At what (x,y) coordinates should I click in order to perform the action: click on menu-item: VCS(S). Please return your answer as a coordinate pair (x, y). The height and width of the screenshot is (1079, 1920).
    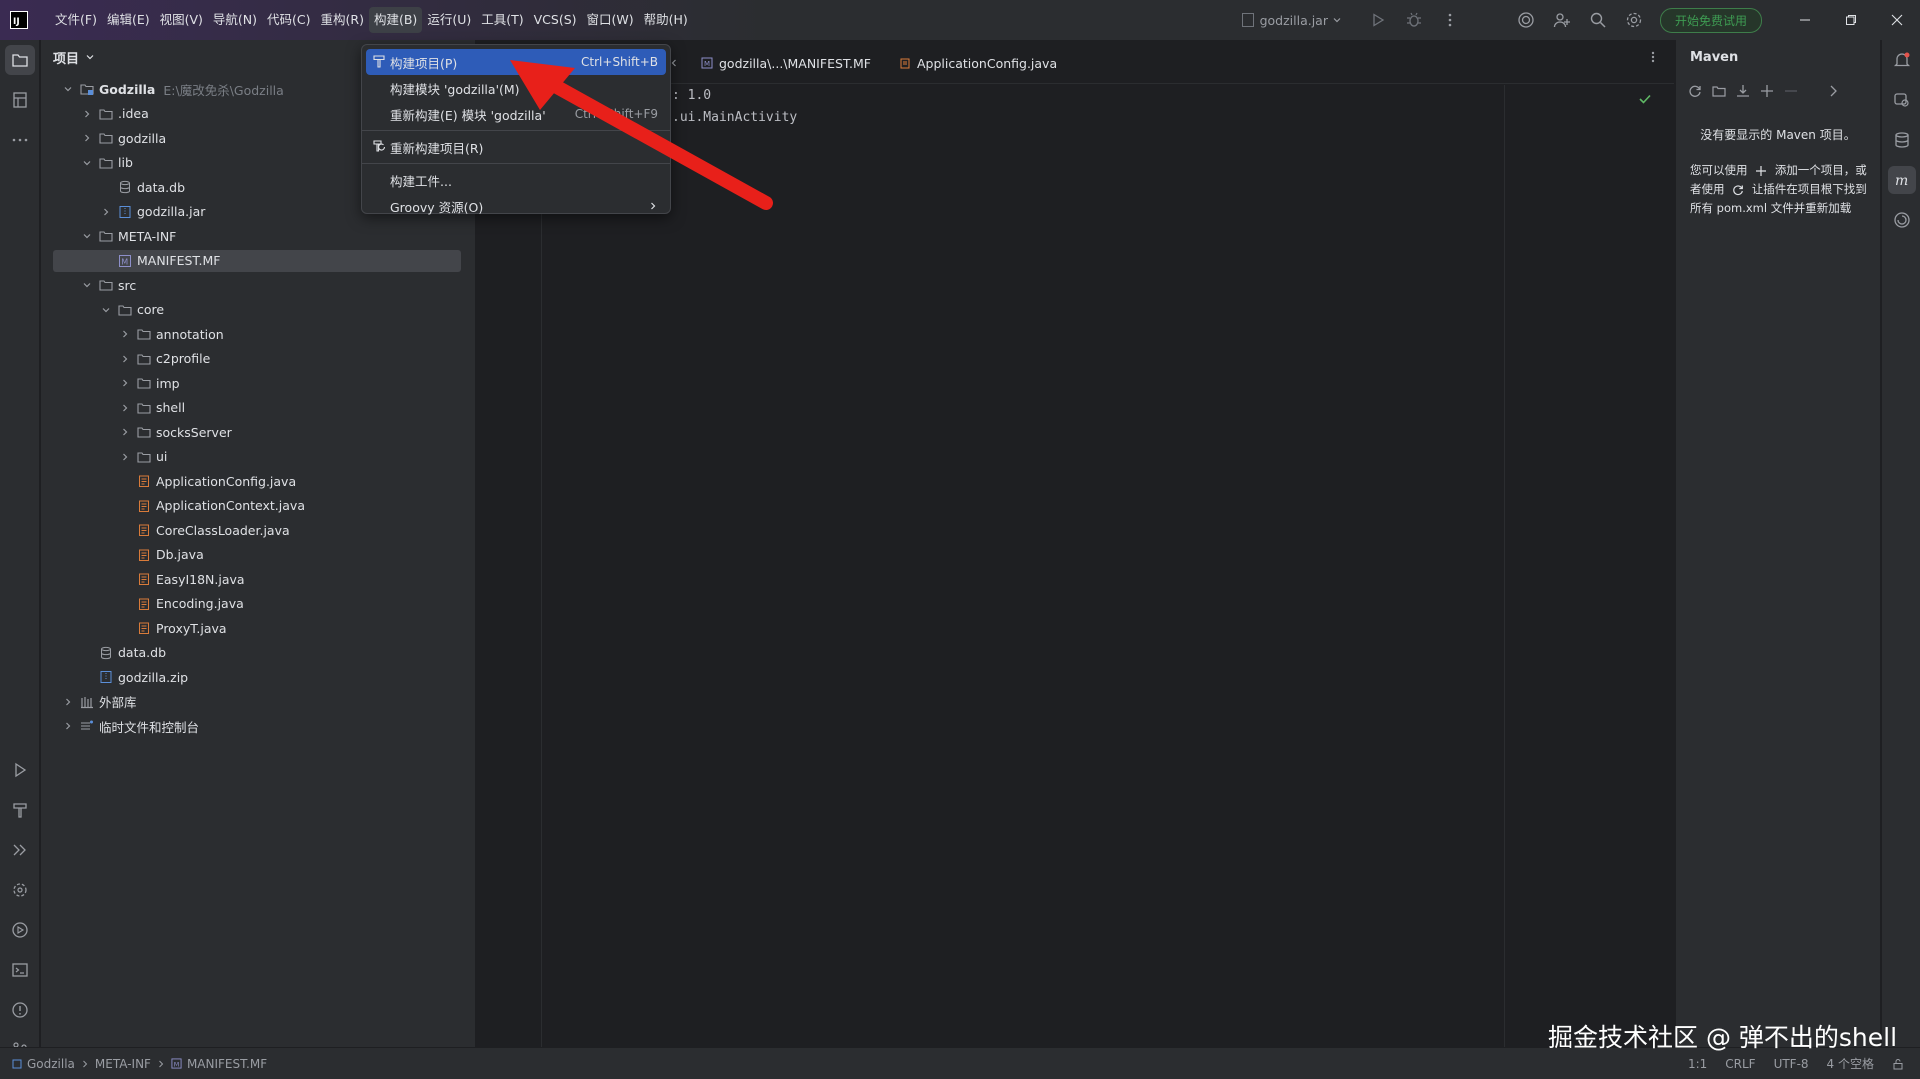
    Looking at the image, I should click on (555, 20).